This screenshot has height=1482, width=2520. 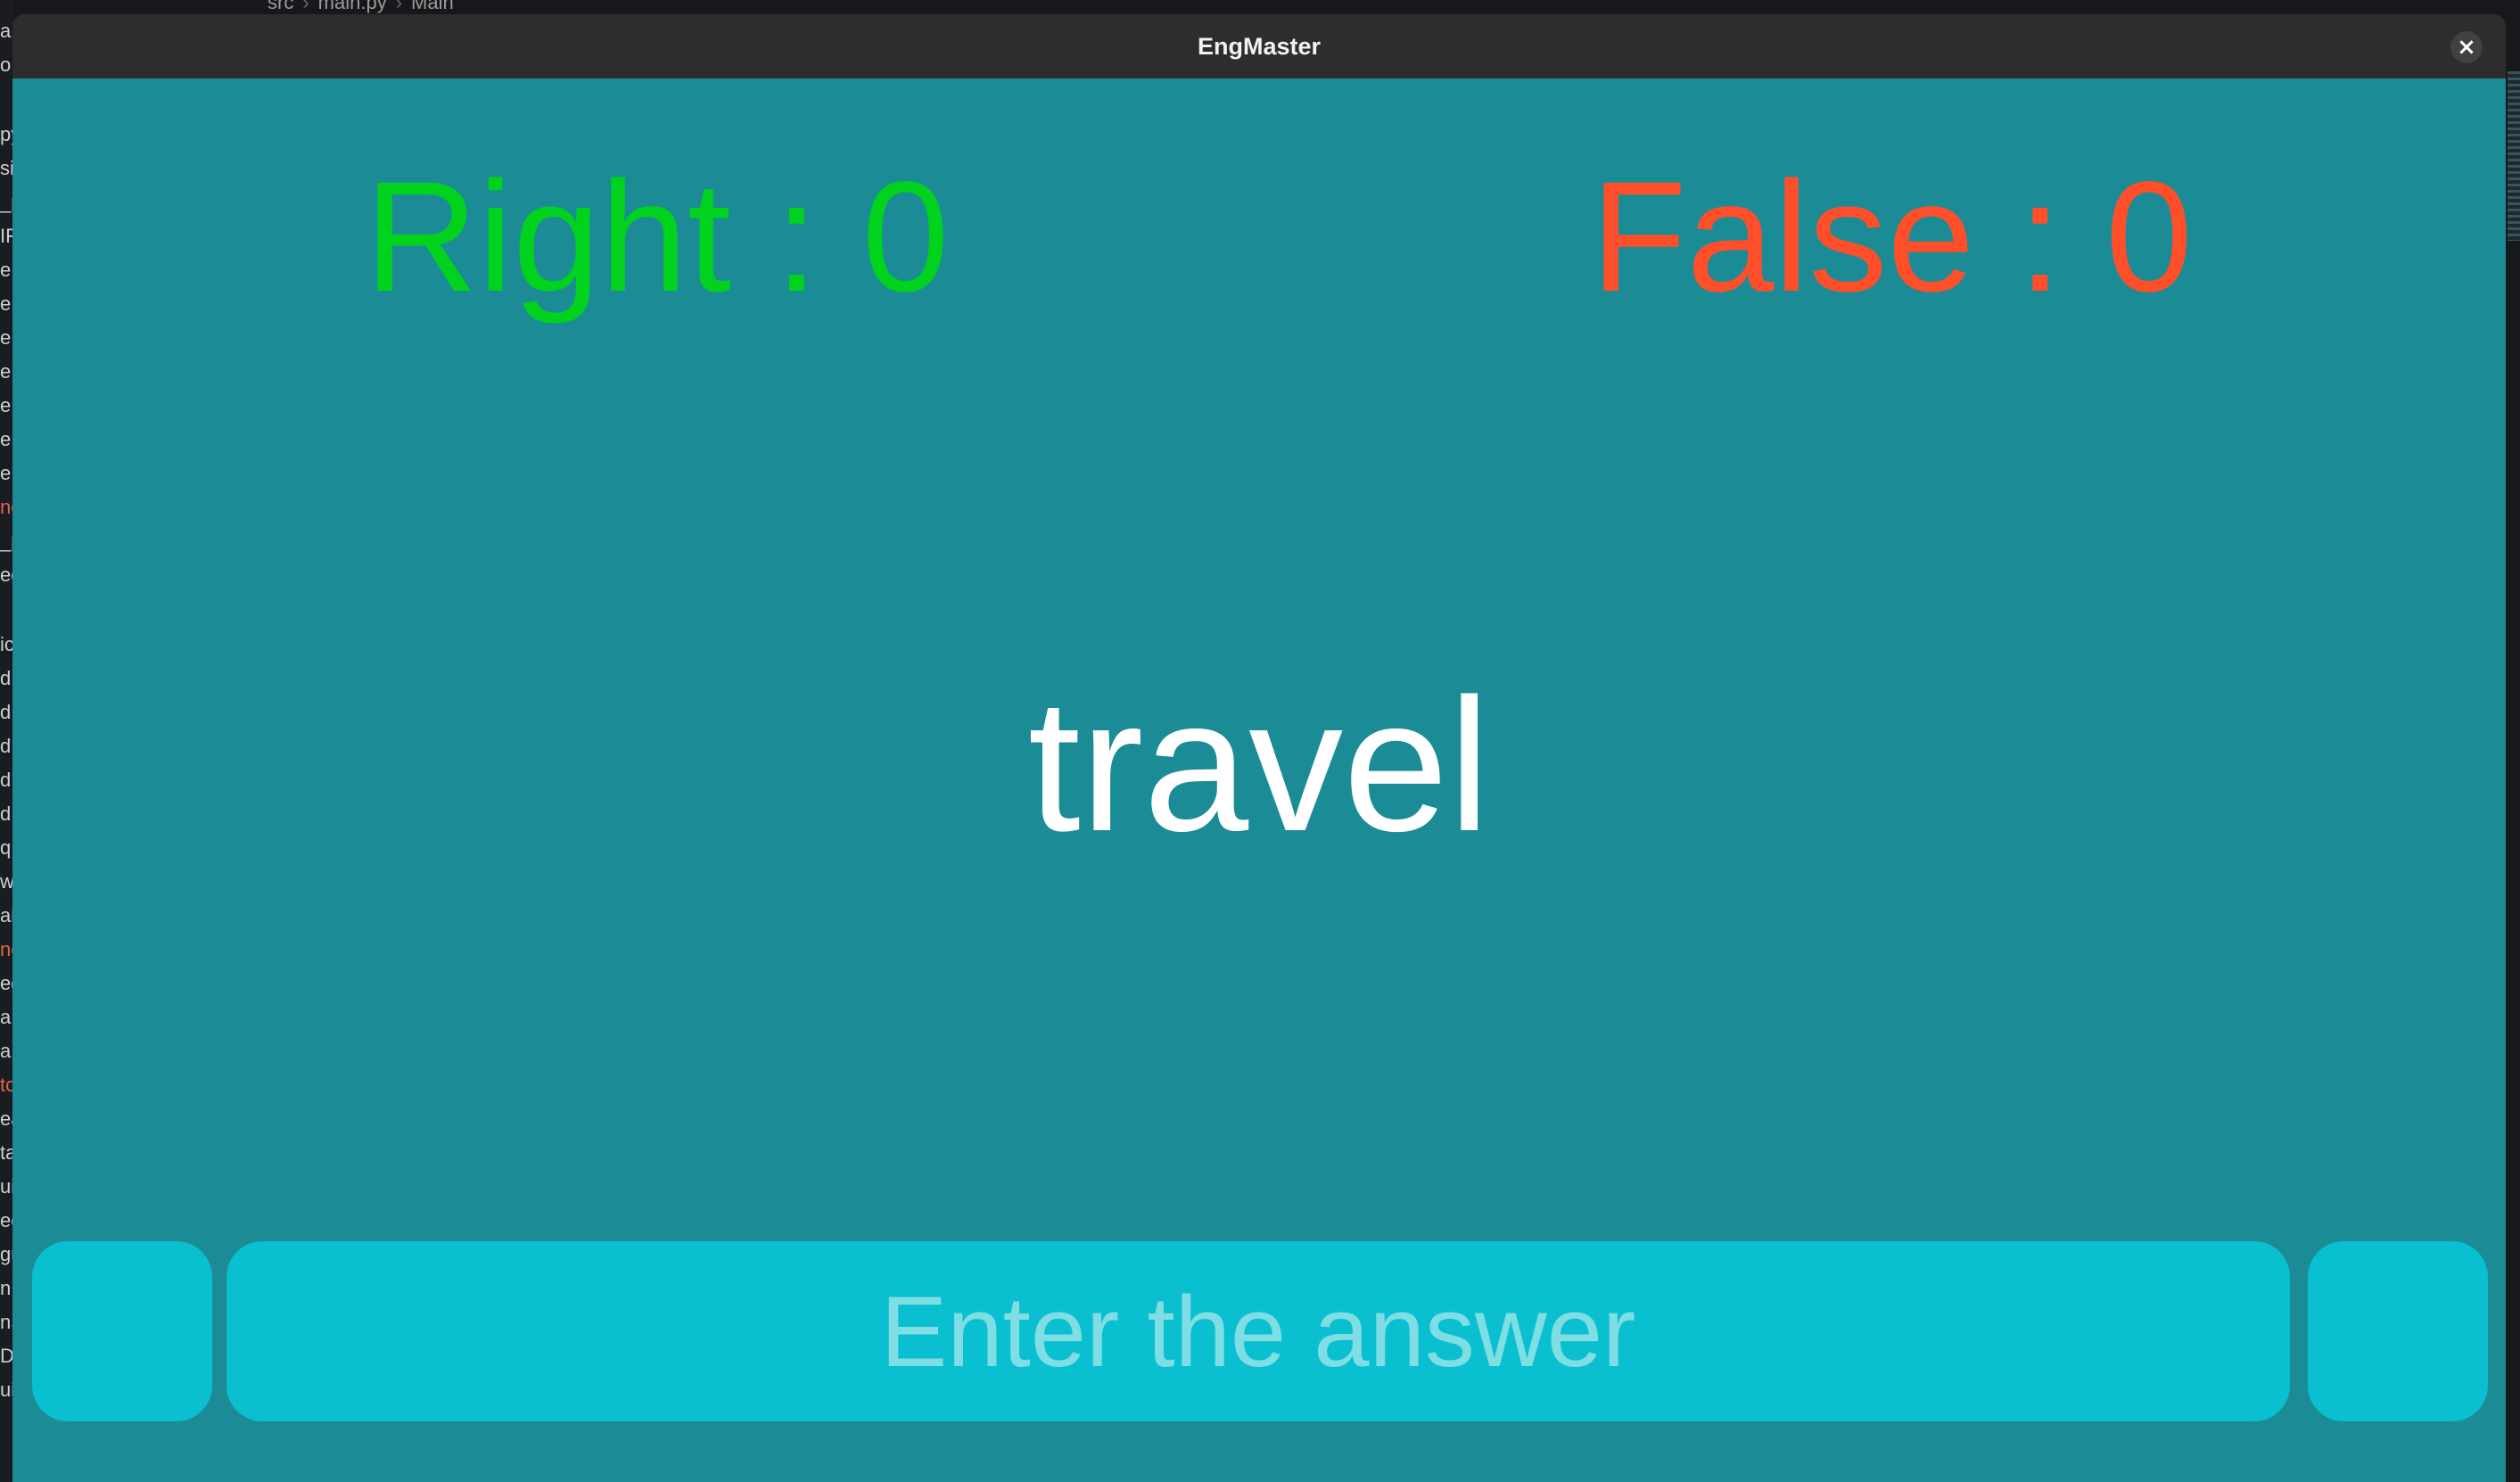 I want to click on answer-input, so click(x=1258, y=1331).